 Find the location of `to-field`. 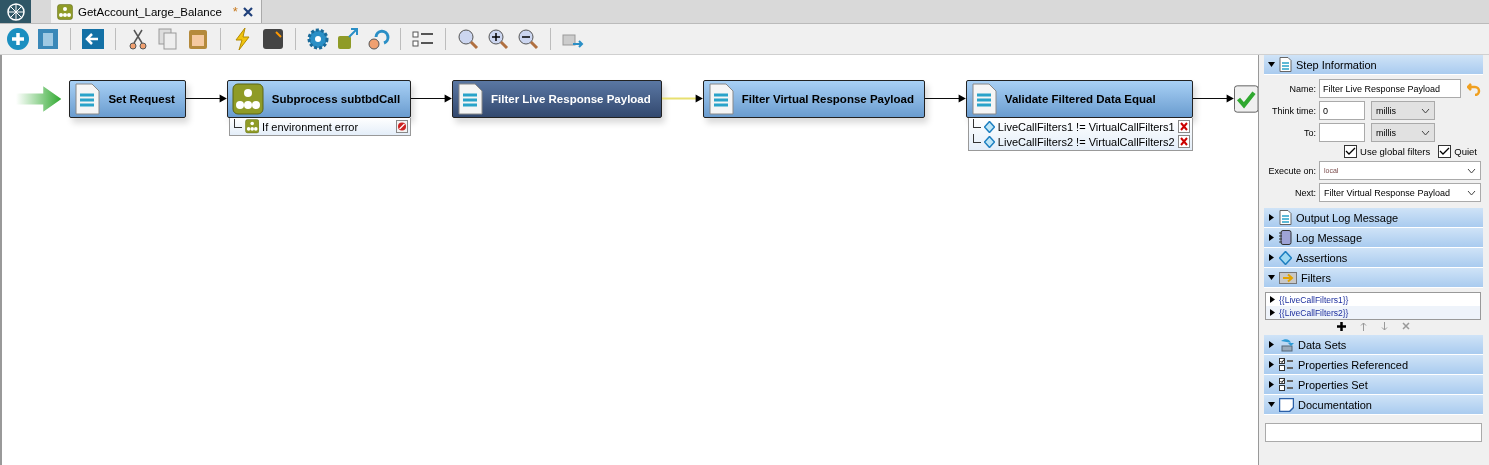

to-field is located at coordinates (1342, 132).